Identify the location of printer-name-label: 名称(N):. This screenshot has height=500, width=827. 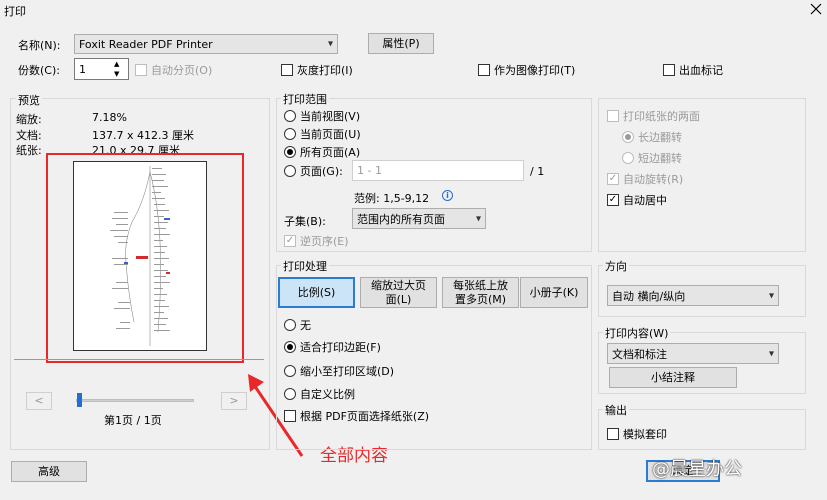
(39, 45).